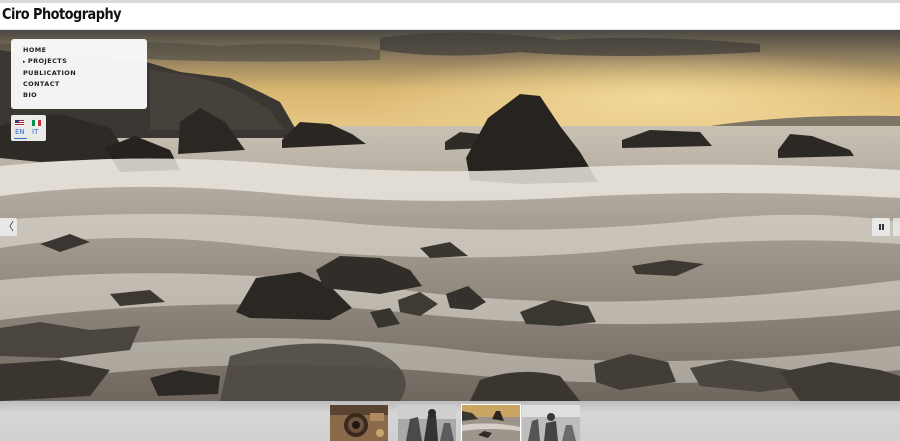 This screenshot has width=900, height=441. Describe the element at coordinates (85, 84) in the screenshot. I see `nav-item-contact: CONTACT` at that location.